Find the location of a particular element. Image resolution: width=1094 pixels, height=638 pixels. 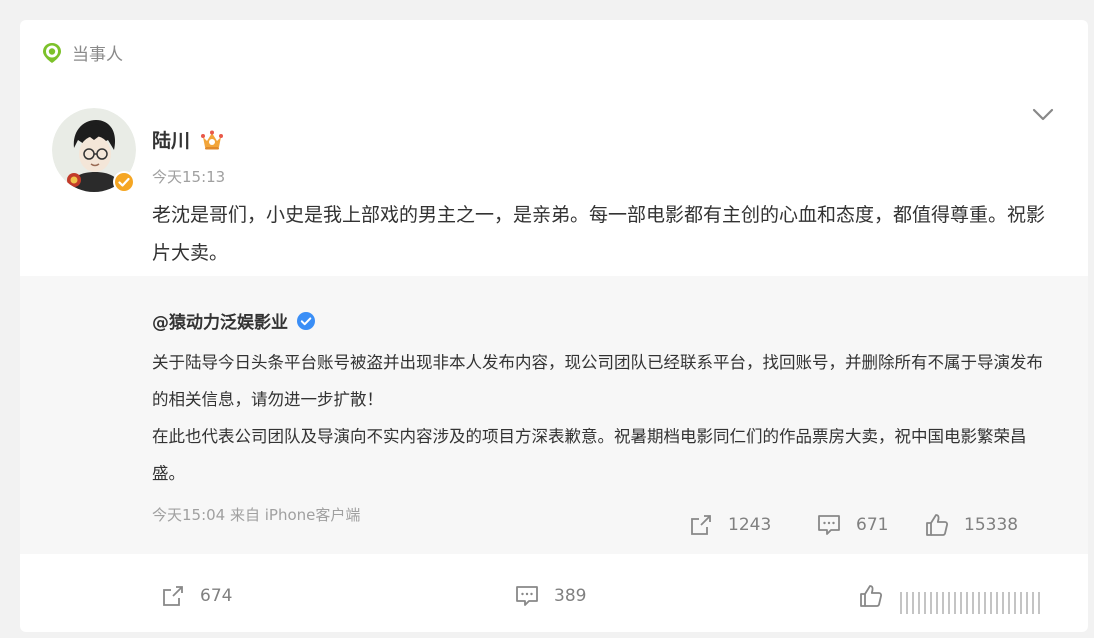

original-share-button: 1243 is located at coordinates (729, 525).